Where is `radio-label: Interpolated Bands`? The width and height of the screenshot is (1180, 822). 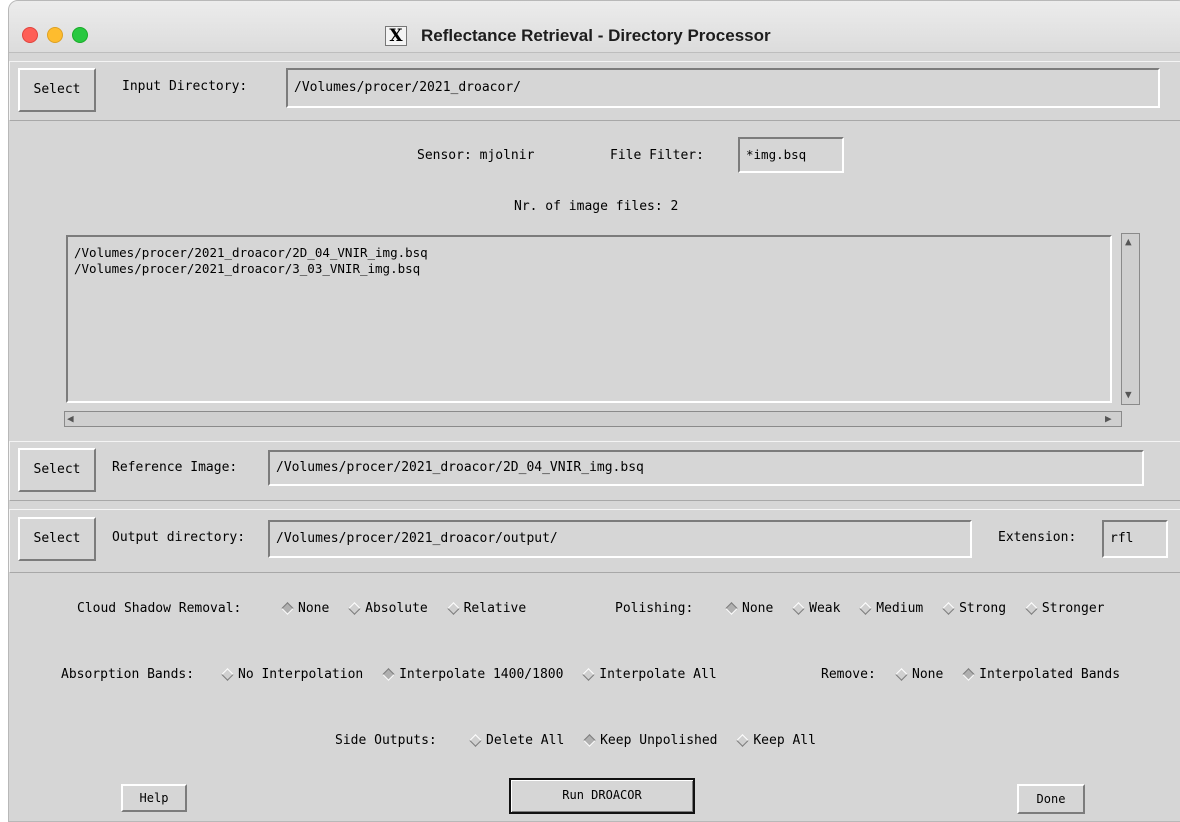
radio-label: Interpolated Bands is located at coordinates (1050, 674).